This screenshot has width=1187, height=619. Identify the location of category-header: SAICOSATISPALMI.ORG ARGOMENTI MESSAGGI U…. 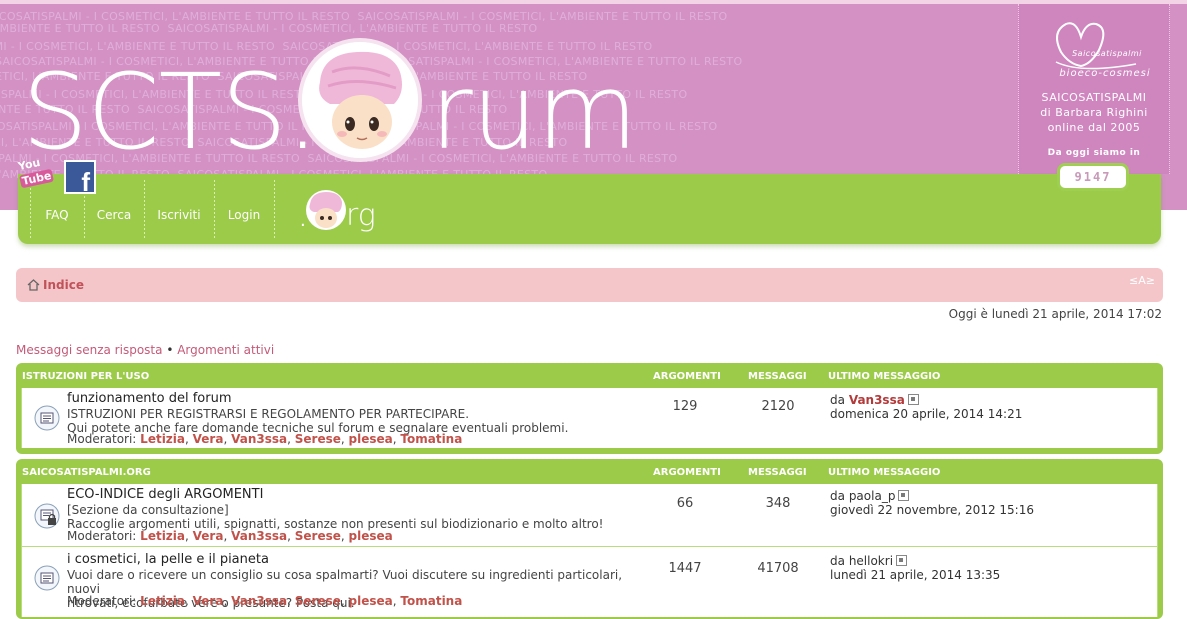
(589, 471).